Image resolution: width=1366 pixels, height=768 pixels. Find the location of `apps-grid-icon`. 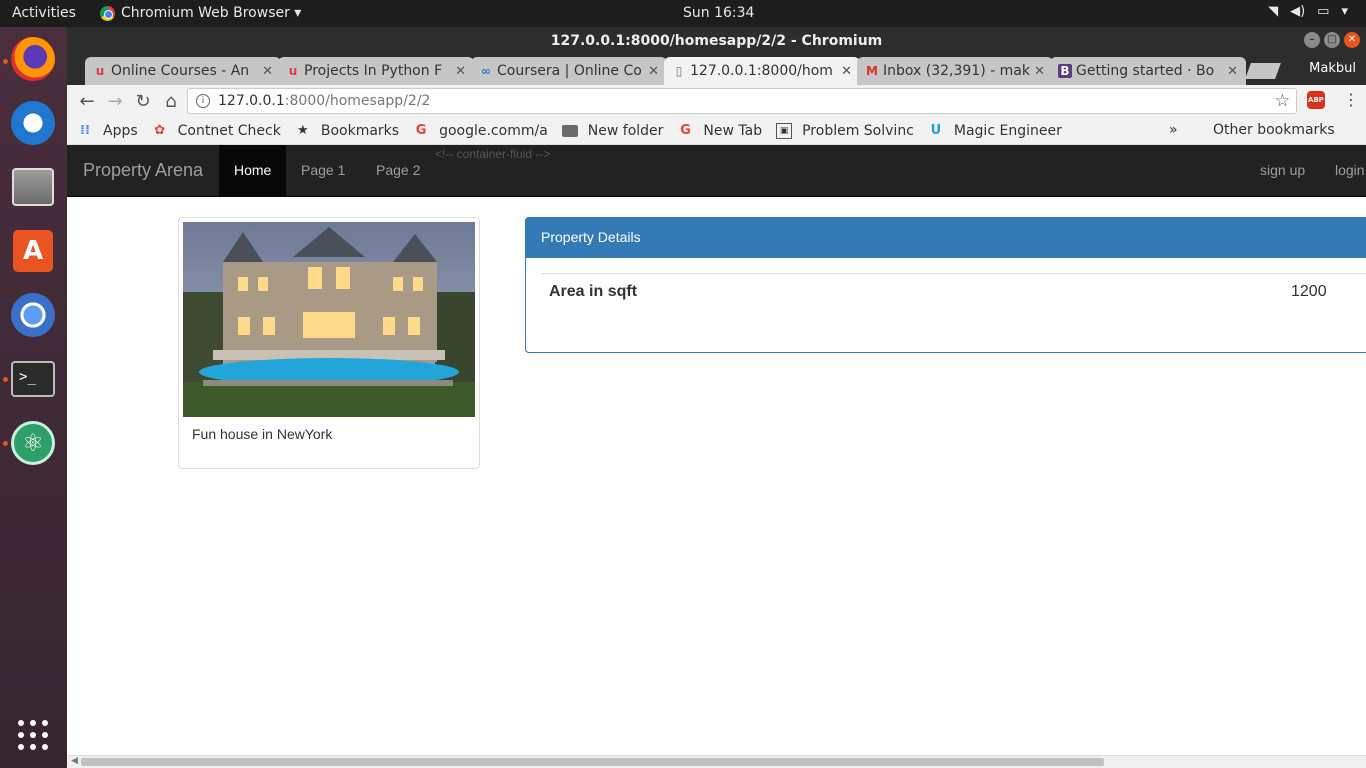

apps-grid-icon is located at coordinates (33, 735).